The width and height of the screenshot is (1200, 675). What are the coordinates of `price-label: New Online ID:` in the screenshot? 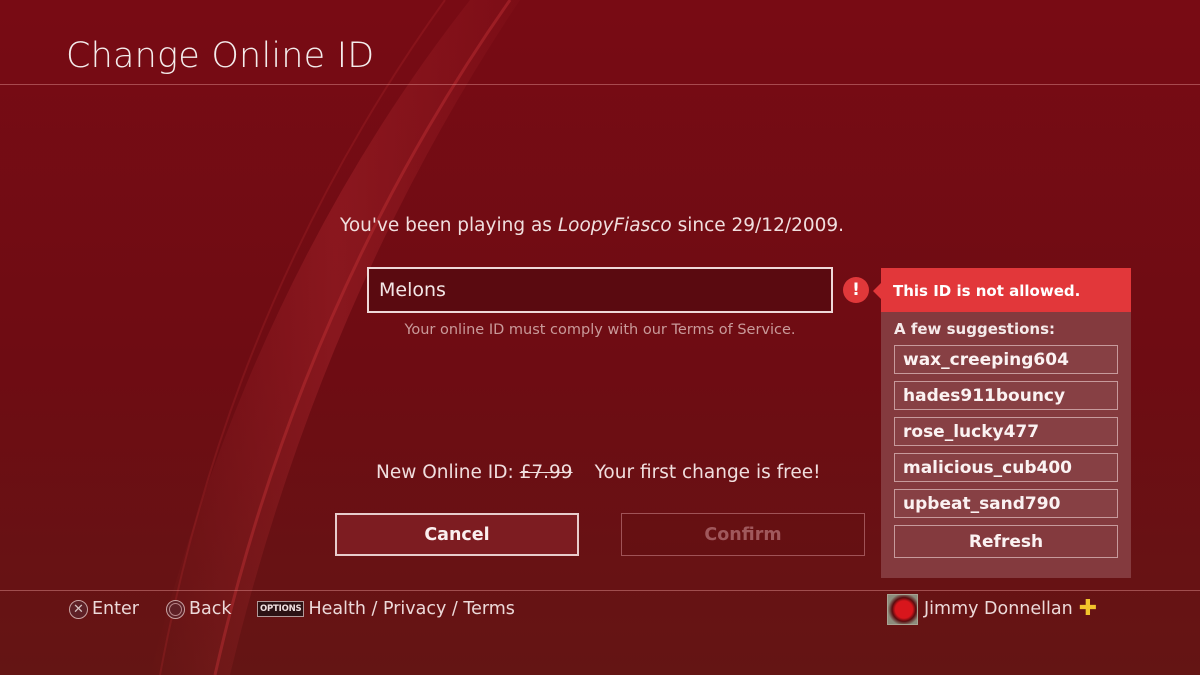 It's located at (448, 472).